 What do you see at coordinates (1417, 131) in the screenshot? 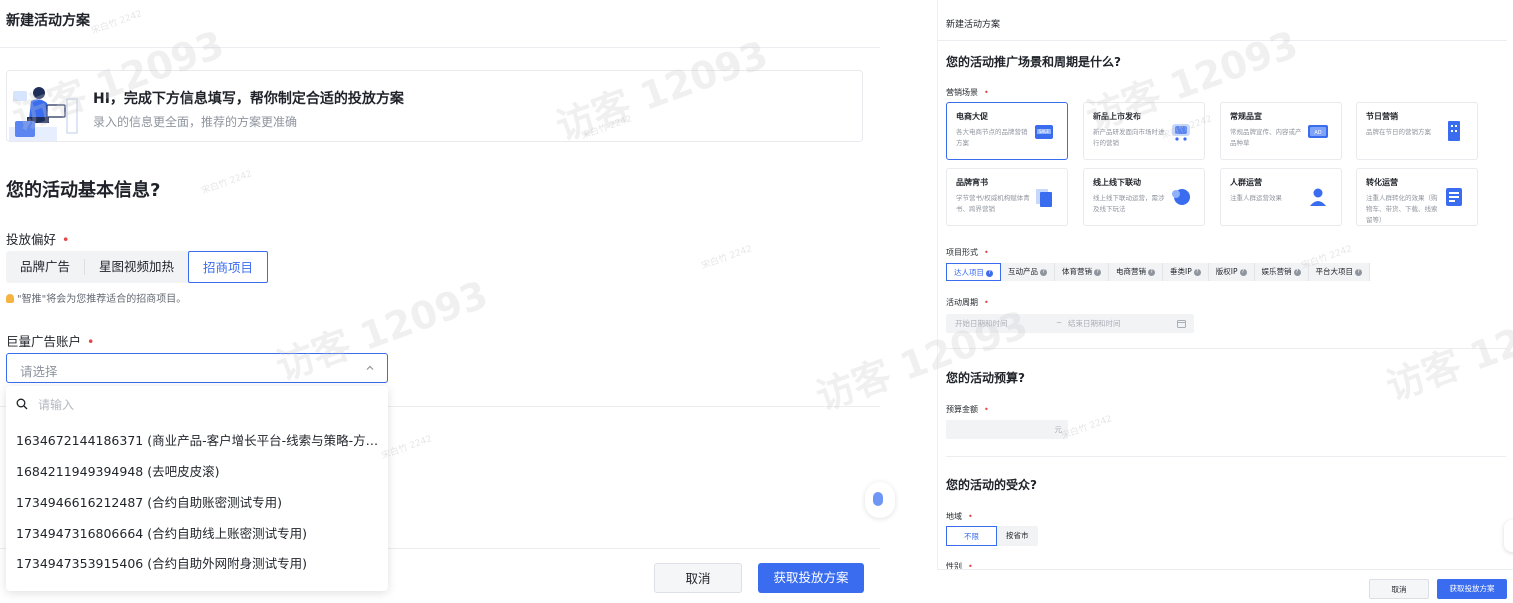
I see `scene-card-festival: 节日营销 品牌在节日的营销方案` at bounding box center [1417, 131].